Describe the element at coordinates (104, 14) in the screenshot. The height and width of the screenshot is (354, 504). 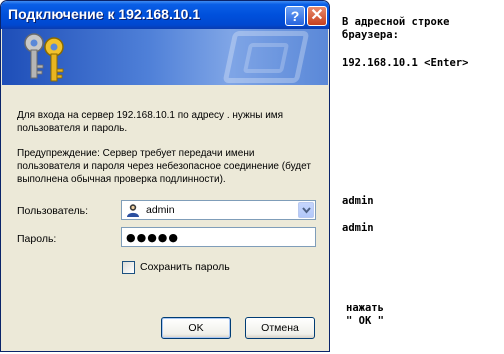
I see `dialog-title: Подключение к 192.168.10.1` at that location.